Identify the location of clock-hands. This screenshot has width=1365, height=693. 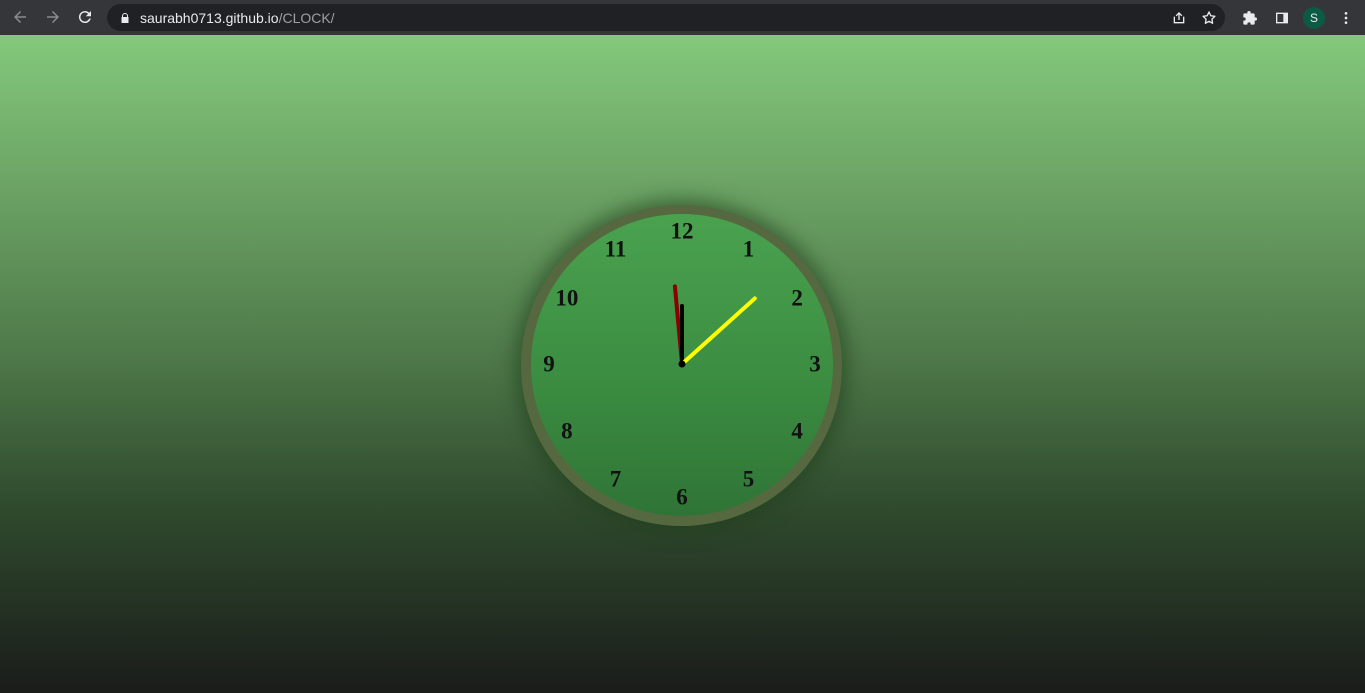
(714, 326).